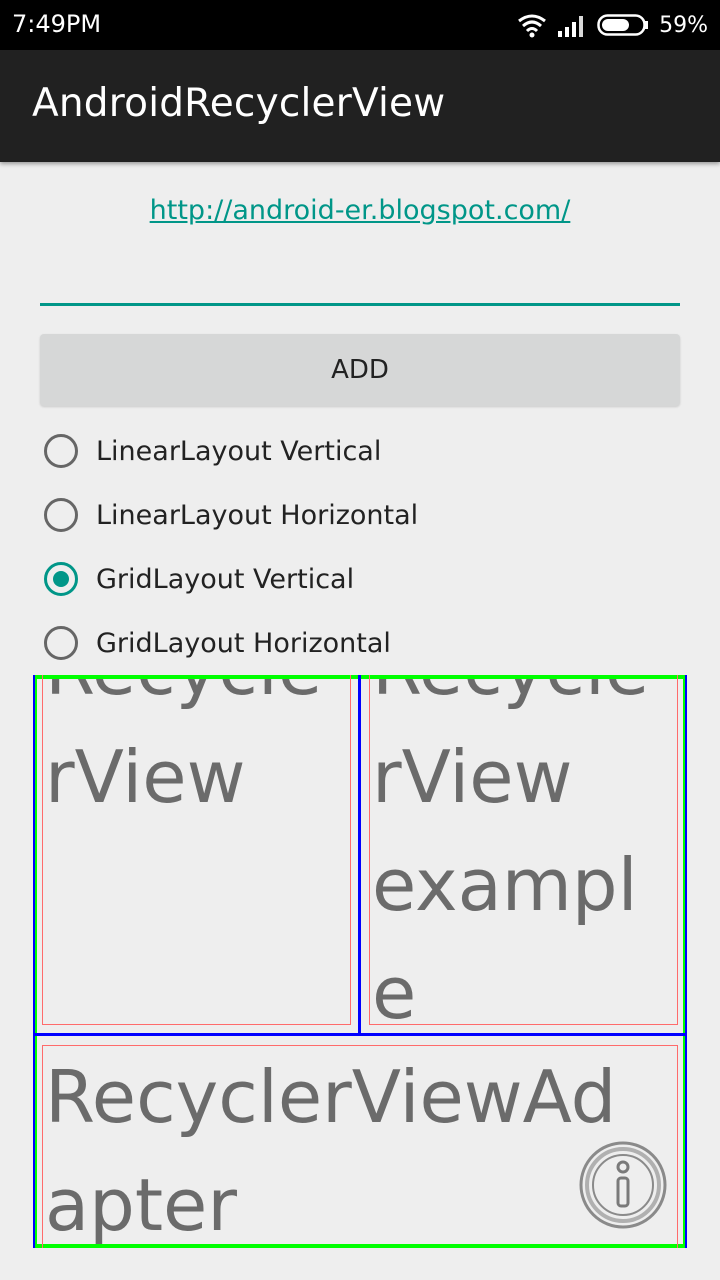 Image resolution: width=720 pixels, height=1280 pixels. I want to click on radio-label: GridLayout Vertical, so click(225, 579).